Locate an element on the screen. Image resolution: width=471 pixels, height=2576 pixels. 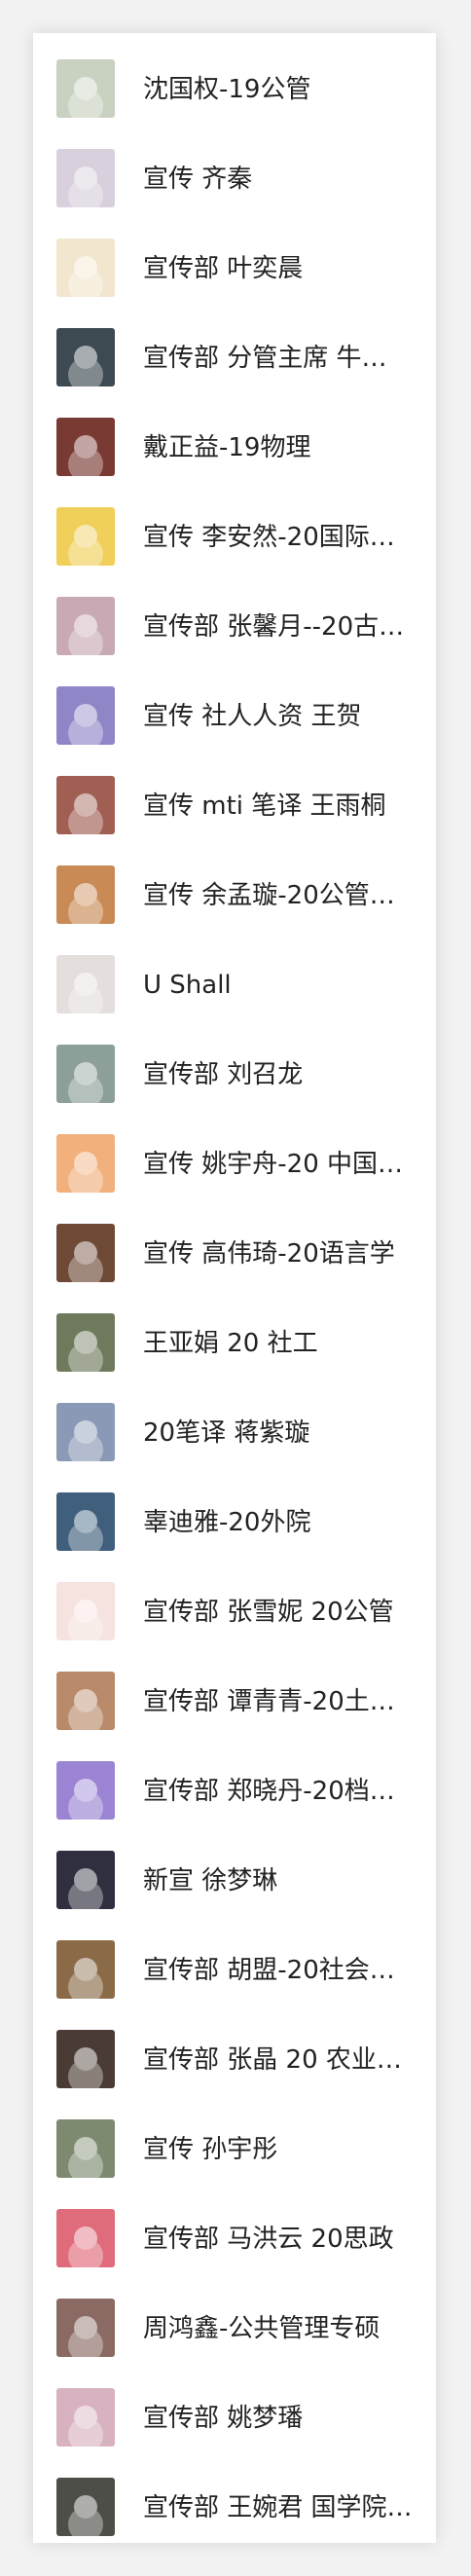
contact-name: 宣传 mti 笔译 王雨桐 is located at coordinates (264, 806).